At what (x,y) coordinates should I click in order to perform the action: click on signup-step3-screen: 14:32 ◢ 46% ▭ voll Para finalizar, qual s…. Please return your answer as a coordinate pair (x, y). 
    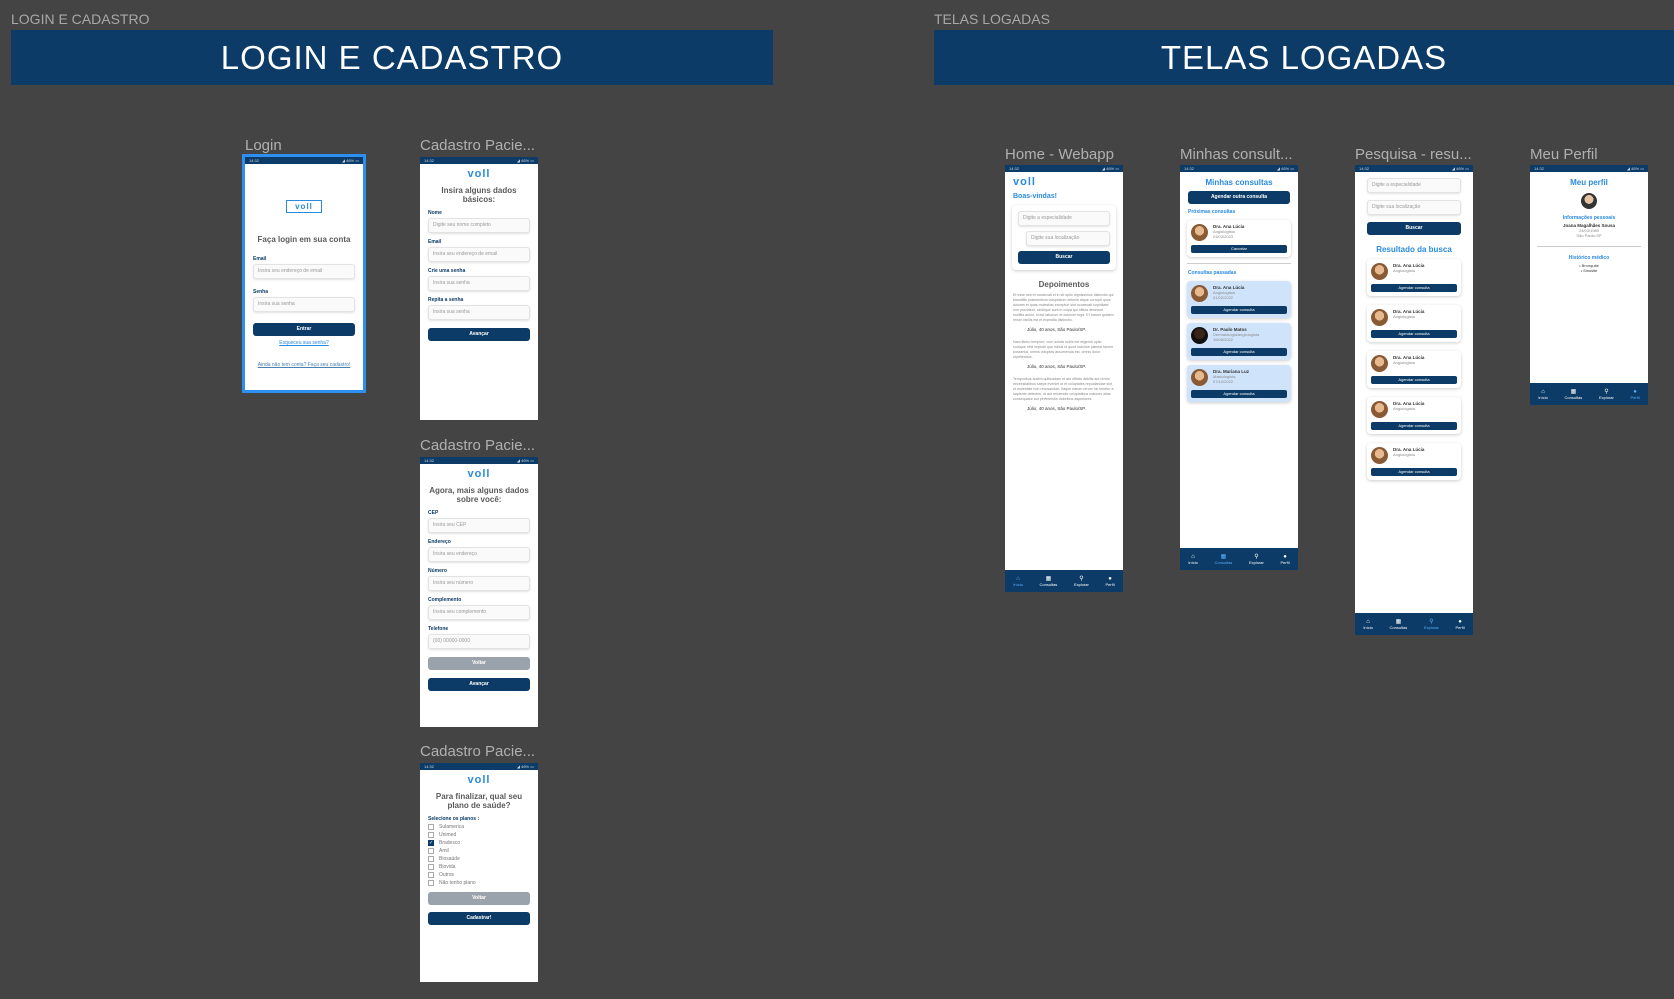
    Looking at the image, I should click on (479, 872).